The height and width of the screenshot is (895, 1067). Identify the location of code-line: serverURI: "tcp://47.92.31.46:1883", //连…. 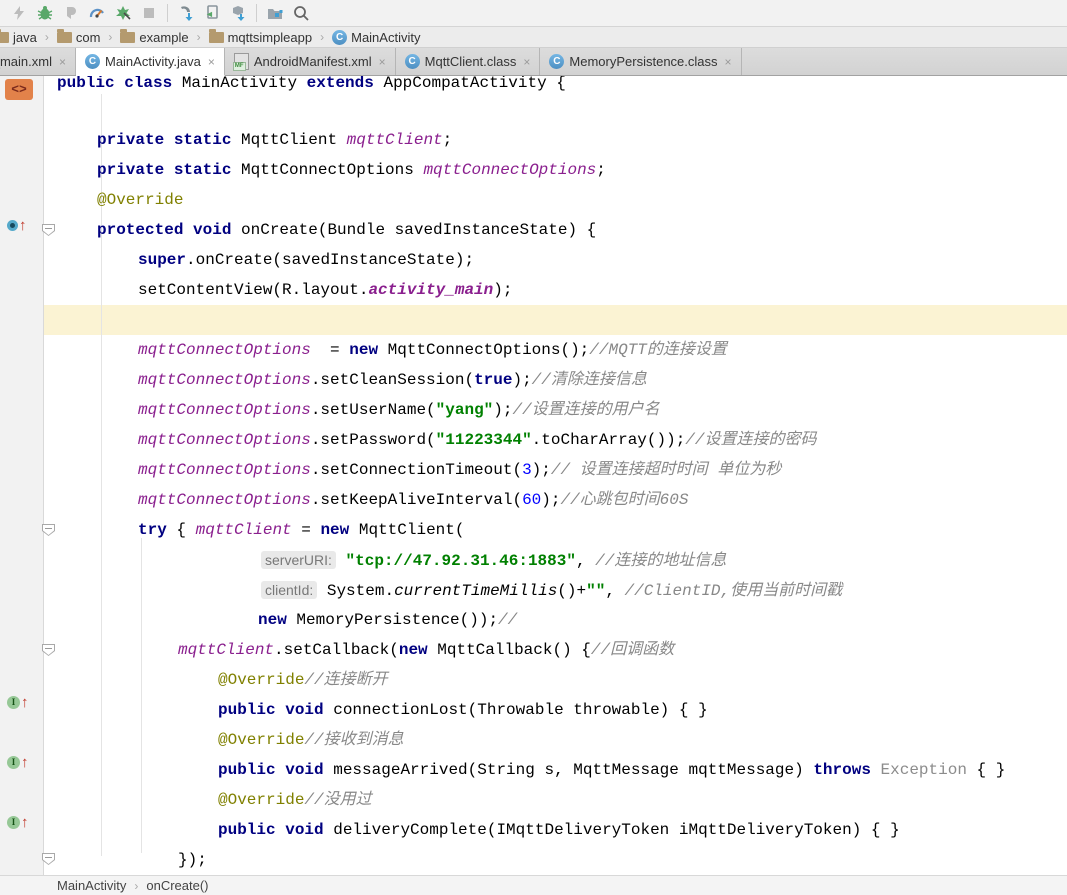
(493, 560).